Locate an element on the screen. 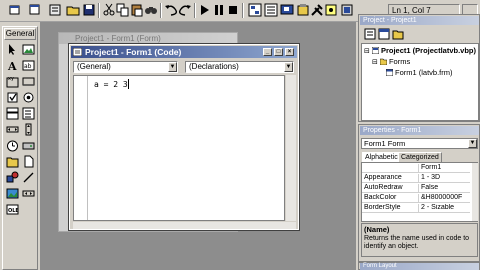 This screenshot has height=270, width=480. tab-alphabetic: Alphabetic is located at coordinates (381, 157).